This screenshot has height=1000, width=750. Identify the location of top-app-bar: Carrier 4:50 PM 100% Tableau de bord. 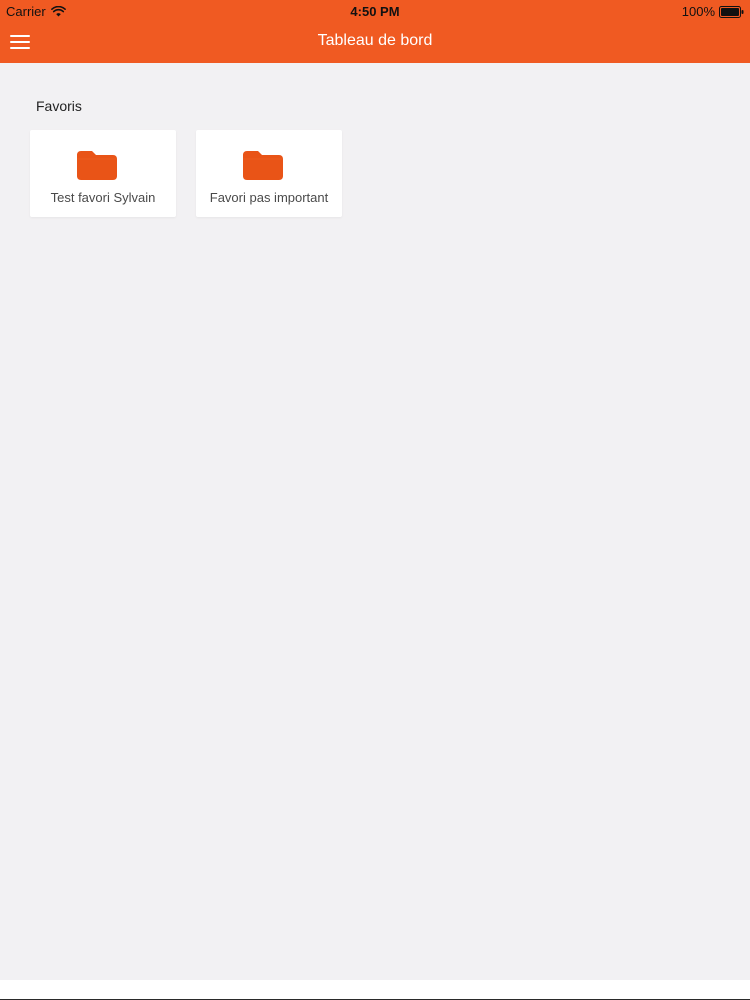
(375, 31).